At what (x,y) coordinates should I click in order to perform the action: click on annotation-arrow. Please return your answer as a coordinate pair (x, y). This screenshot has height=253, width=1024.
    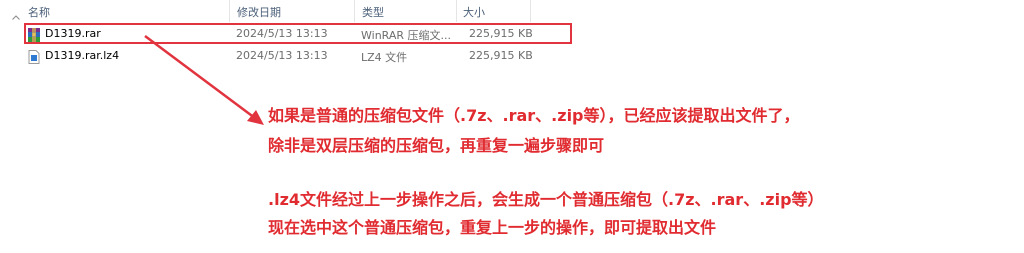
    Looking at the image, I should click on (204, 79).